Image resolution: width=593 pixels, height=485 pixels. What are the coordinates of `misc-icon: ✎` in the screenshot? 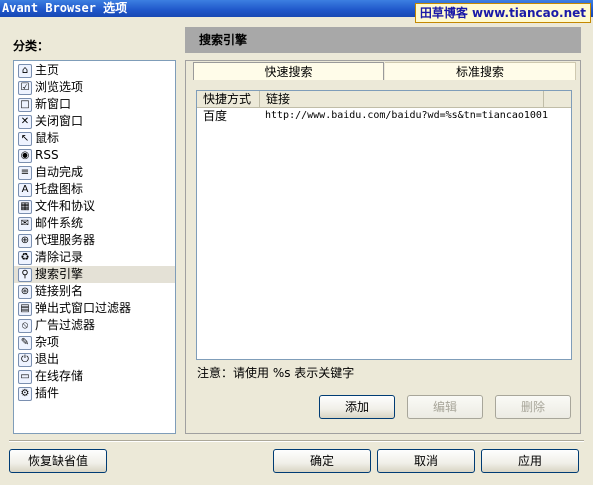 It's located at (25, 342).